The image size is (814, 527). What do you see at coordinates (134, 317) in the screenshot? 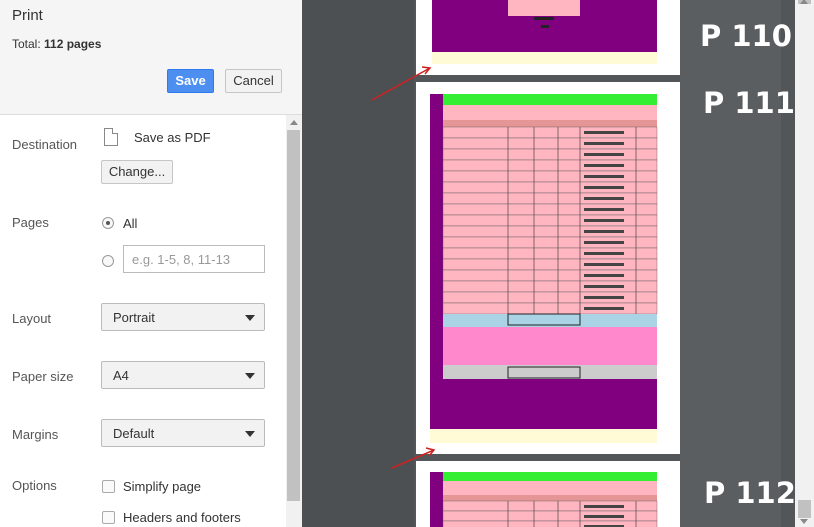
I see `layout-value: Portrait` at bounding box center [134, 317].